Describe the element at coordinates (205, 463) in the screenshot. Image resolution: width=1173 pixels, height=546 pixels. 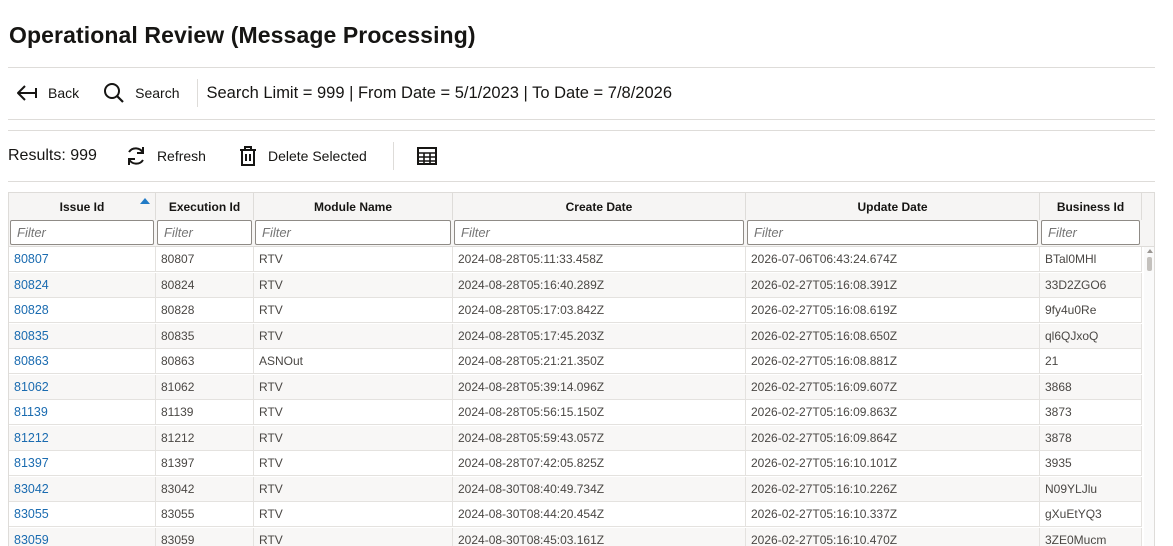
I see `cell-execution-id: 81397` at that location.